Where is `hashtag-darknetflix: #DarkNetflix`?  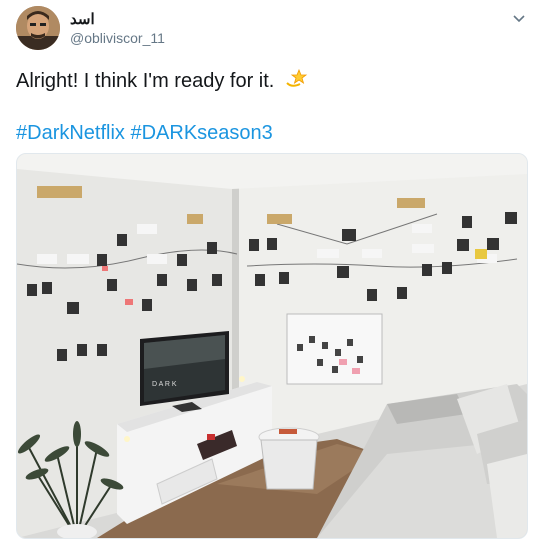 hashtag-darknetflix: #DarkNetflix is located at coordinates (70, 133).